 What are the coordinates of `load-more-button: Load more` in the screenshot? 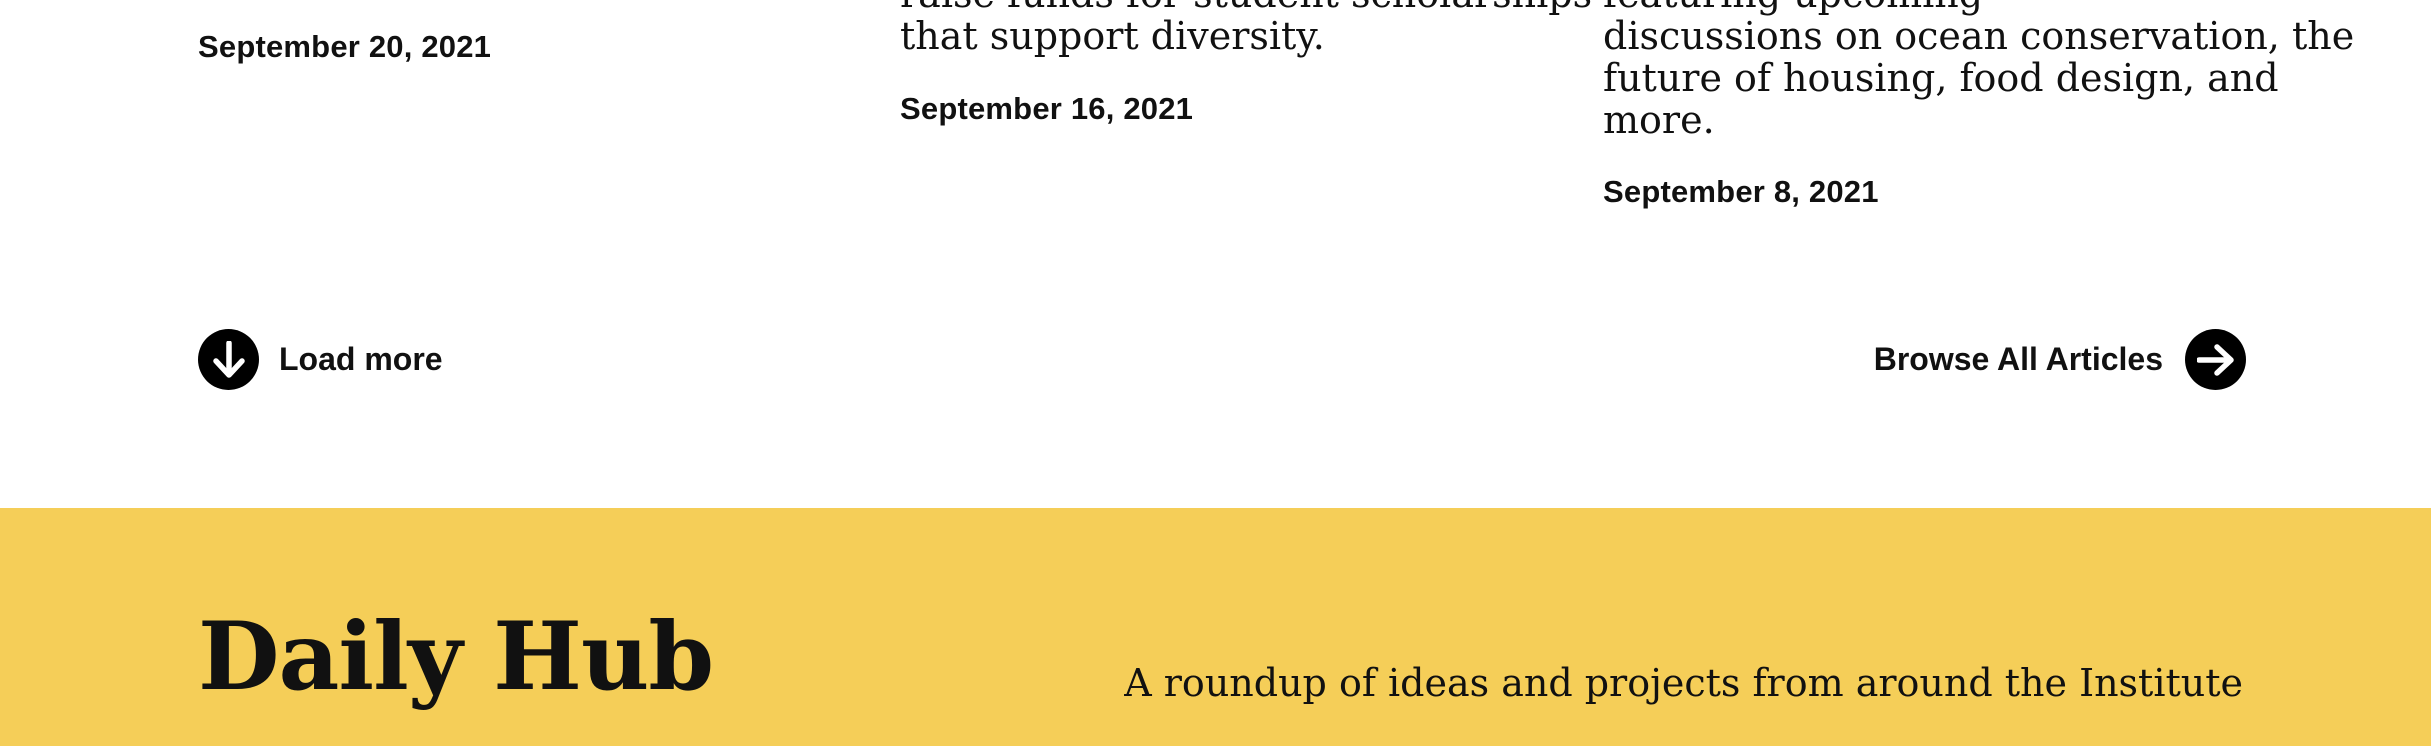 It's located at (320, 359).